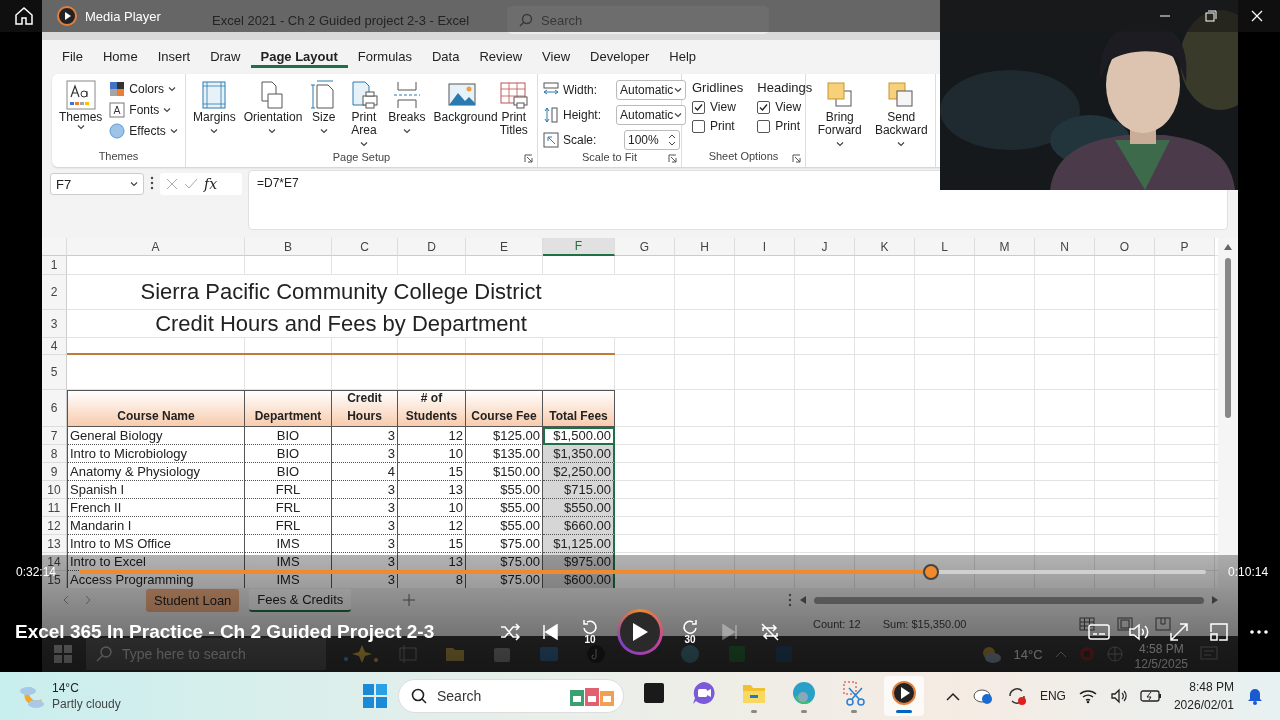  Describe the element at coordinates (579, 247) in the screenshot. I see `column-header: F` at that location.